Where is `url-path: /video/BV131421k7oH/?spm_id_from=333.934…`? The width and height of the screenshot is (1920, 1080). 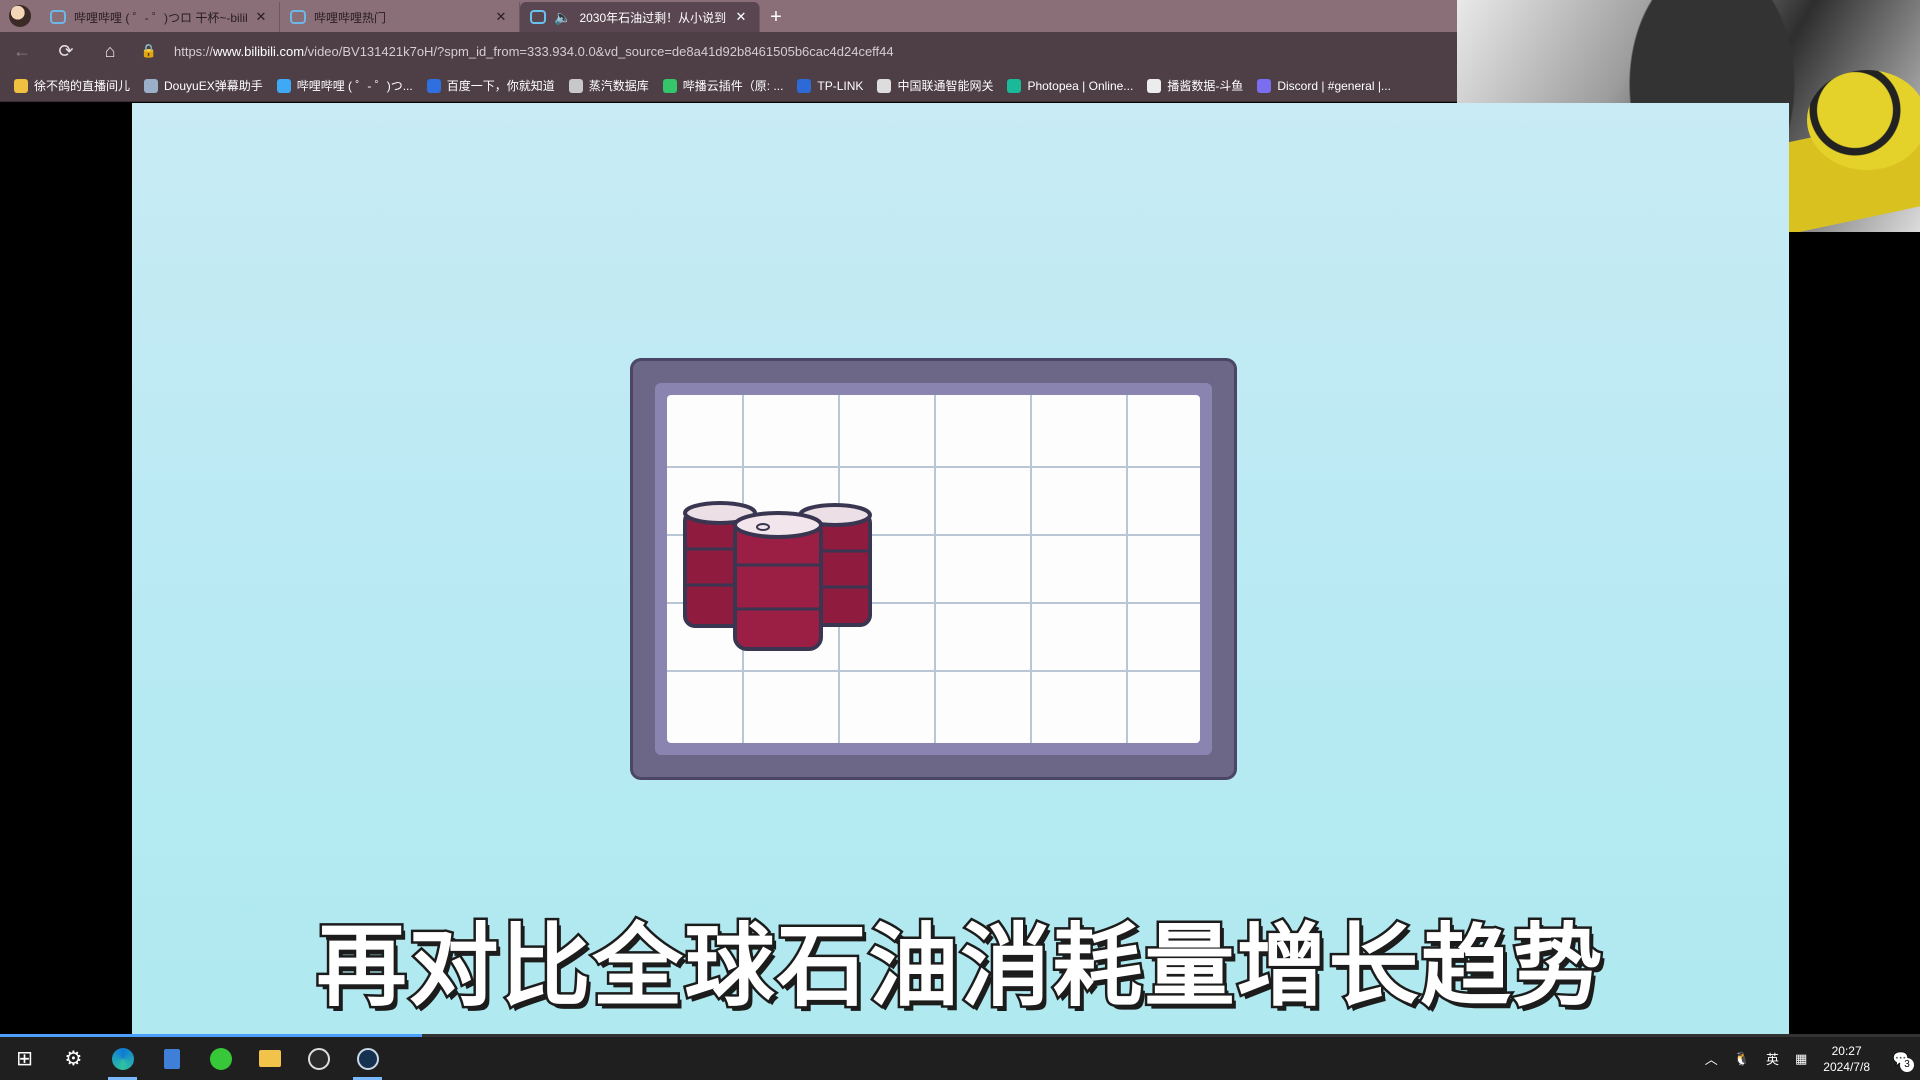 url-path: /video/BV131421k7oH/?spm_id_from=333.934… is located at coordinates (599, 51).